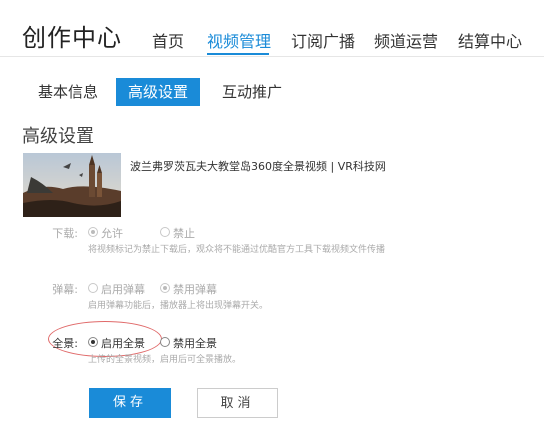  What do you see at coordinates (178, 306) in the screenshot?
I see `danmaku-hint: 启用弹幕功能后，播放器上将出现弹幕开关。` at bounding box center [178, 306].